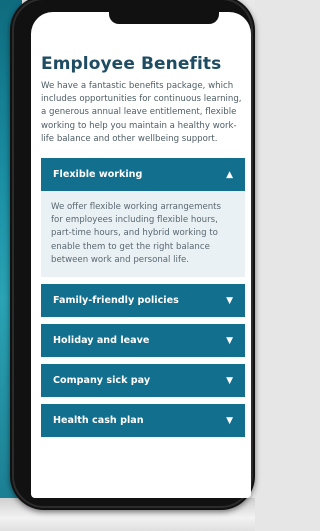 The width and height of the screenshot is (320, 531). I want to click on accordion-label: Company sick pay, so click(102, 381).